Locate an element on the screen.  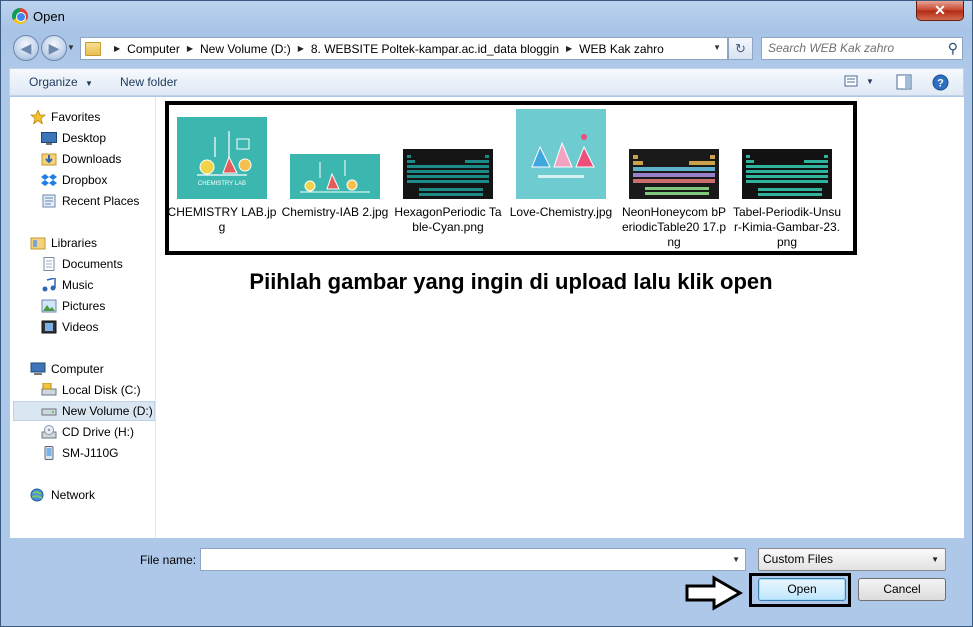
sidebar-network: Network is located at coordinates (62, 495).